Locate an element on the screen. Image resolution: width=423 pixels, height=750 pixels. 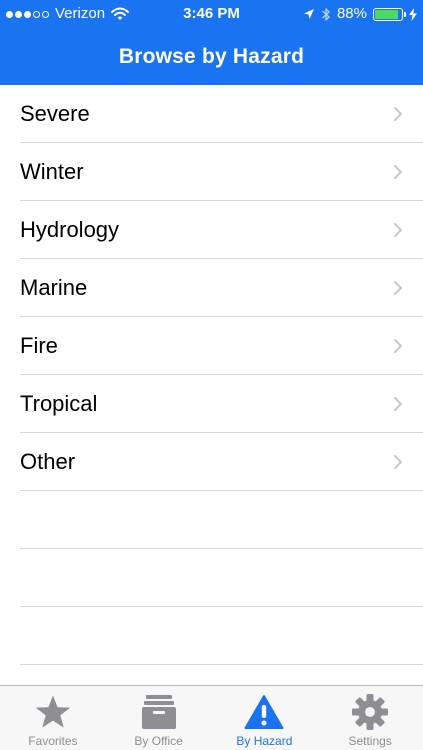
hazard-row-label: Other is located at coordinates (48, 461).